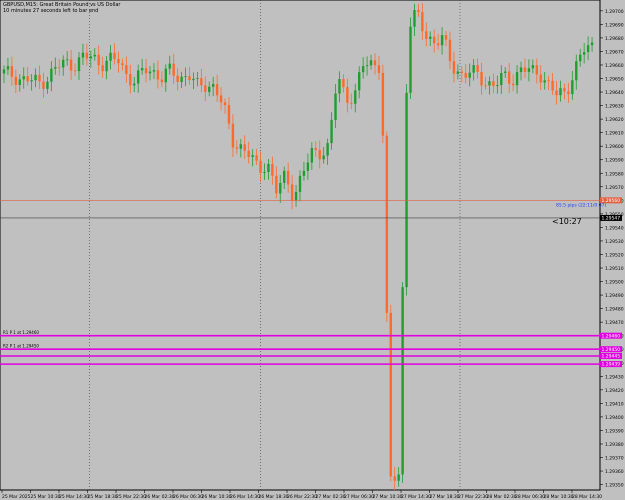 The image size is (625, 500). Describe the element at coordinates (614, 120) in the screenshot. I see `price-tick-label: 1.29620` at that location.